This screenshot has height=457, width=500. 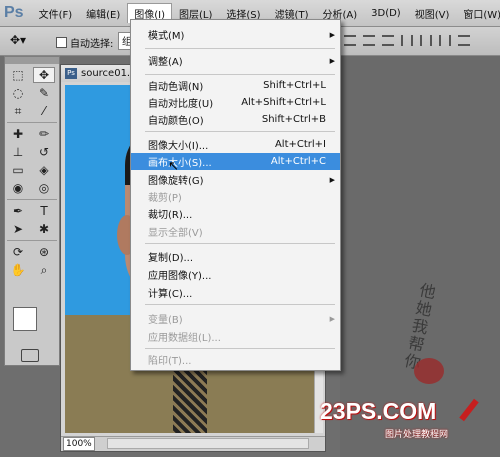 What do you see at coordinates (56, 13) in the screenshot?
I see `menu-file: 文件(F)` at bounding box center [56, 13].